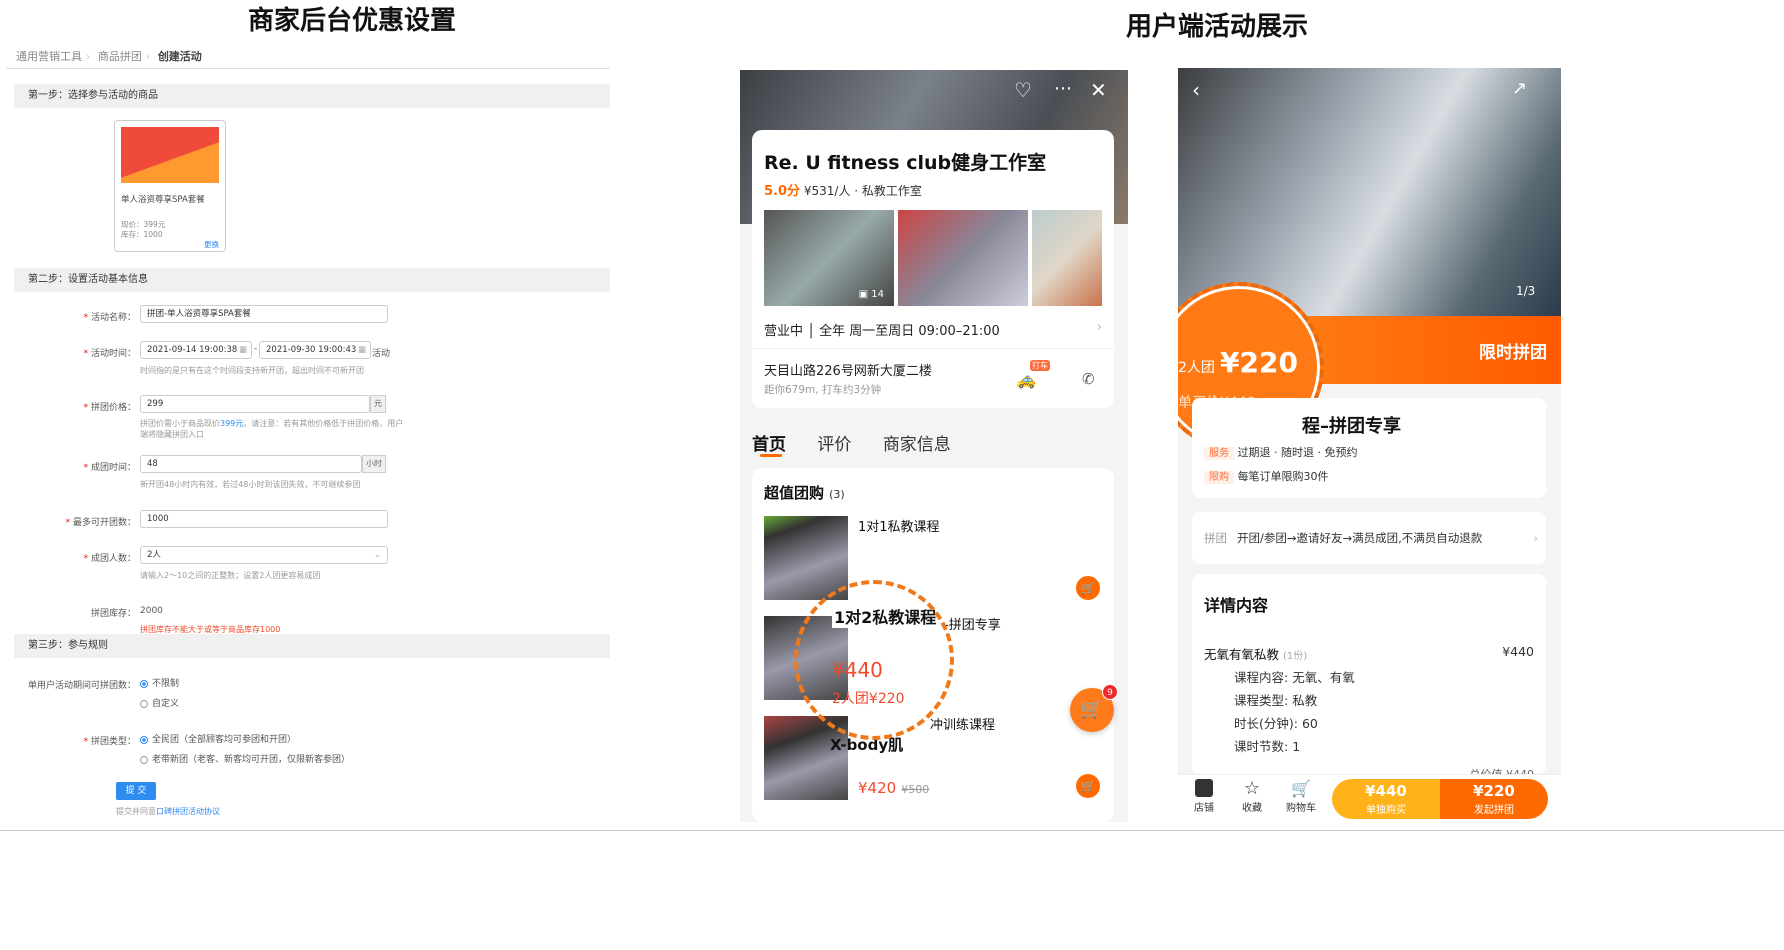 This screenshot has width=1784, height=950. I want to click on field-label: * 拼团类型：, so click(109, 742).